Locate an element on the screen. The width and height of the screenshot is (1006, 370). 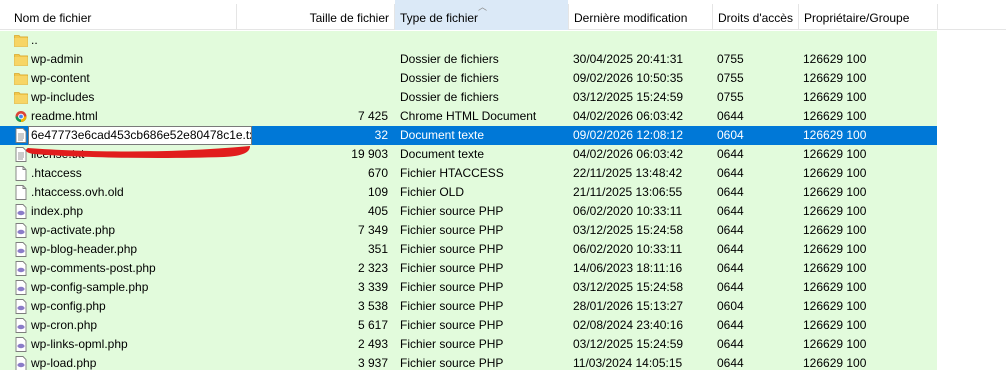
last-modified: 22/11/2025 13:48:42 is located at coordinates (628, 173).